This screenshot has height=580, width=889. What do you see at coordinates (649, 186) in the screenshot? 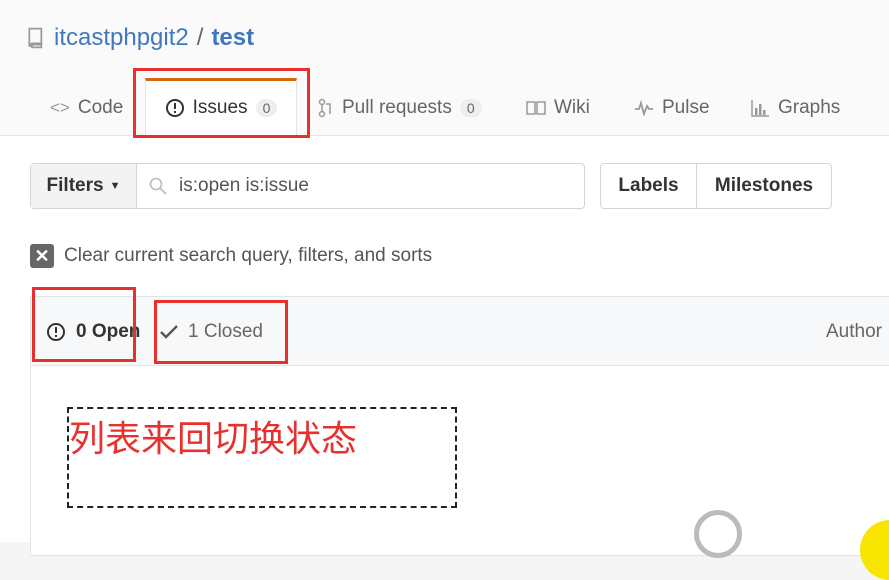
I see `labels-button: Labels` at bounding box center [649, 186].